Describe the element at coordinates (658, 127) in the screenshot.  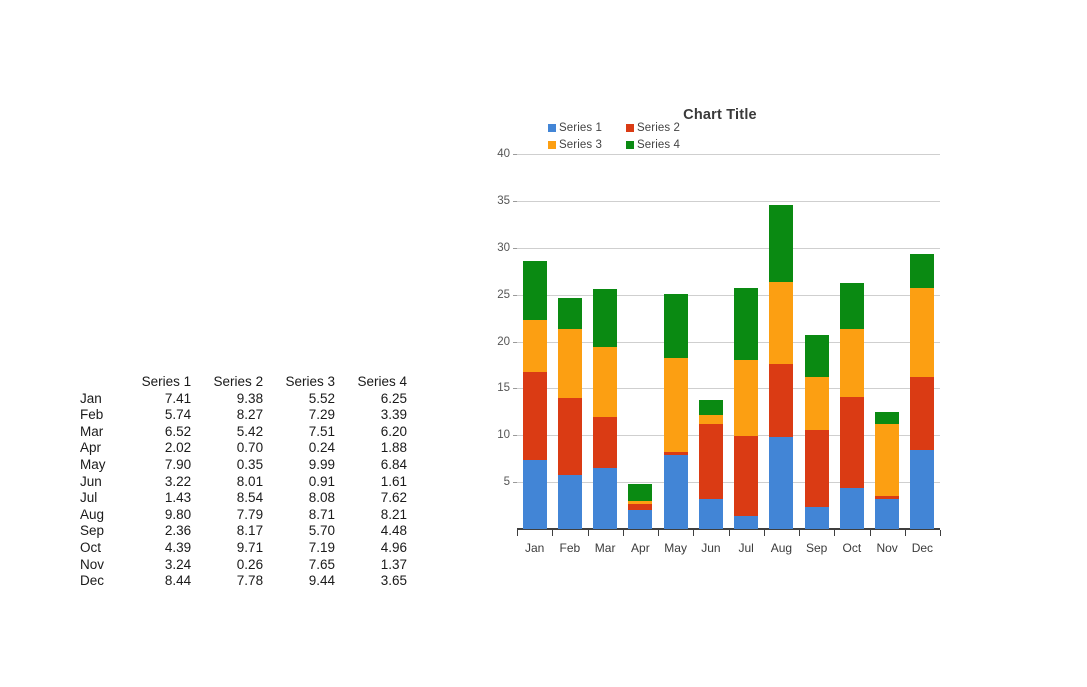
I see `legend-label-series-2: Series 2` at that location.